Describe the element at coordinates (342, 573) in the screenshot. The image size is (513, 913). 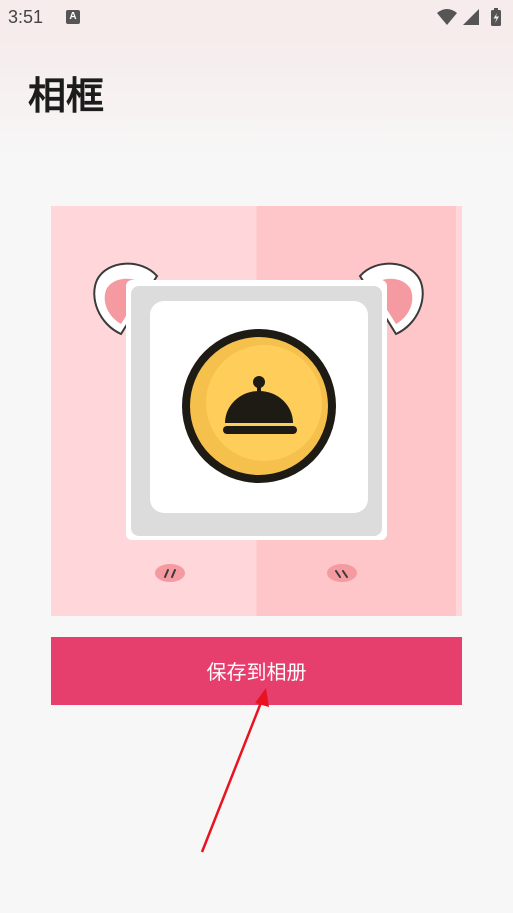
I see `right-cheek` at that location.